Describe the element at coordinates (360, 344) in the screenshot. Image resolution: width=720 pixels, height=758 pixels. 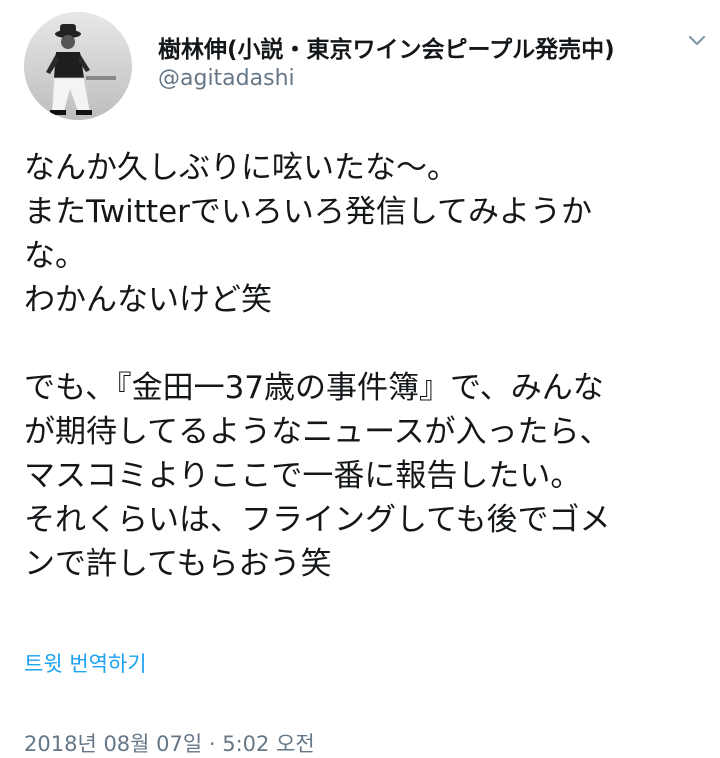
I see `tweet-line` at that location.